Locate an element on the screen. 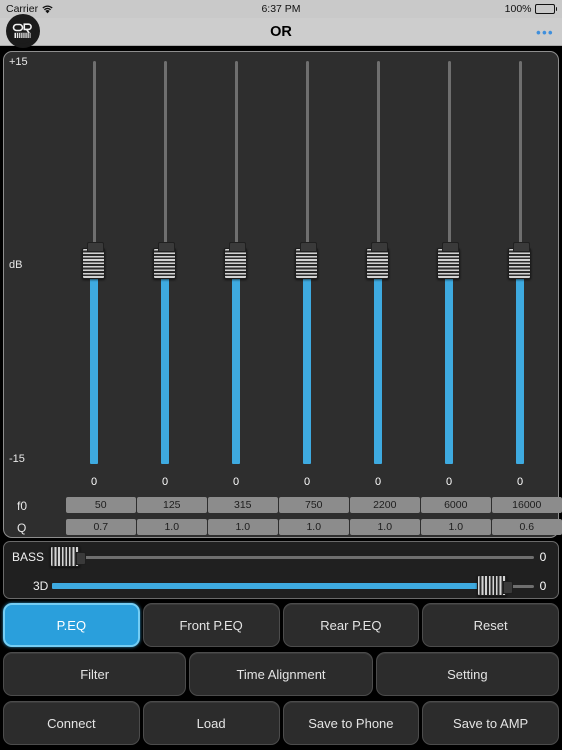  three-d-slider-row: 3D 0 is located at coordinates (282, 585).